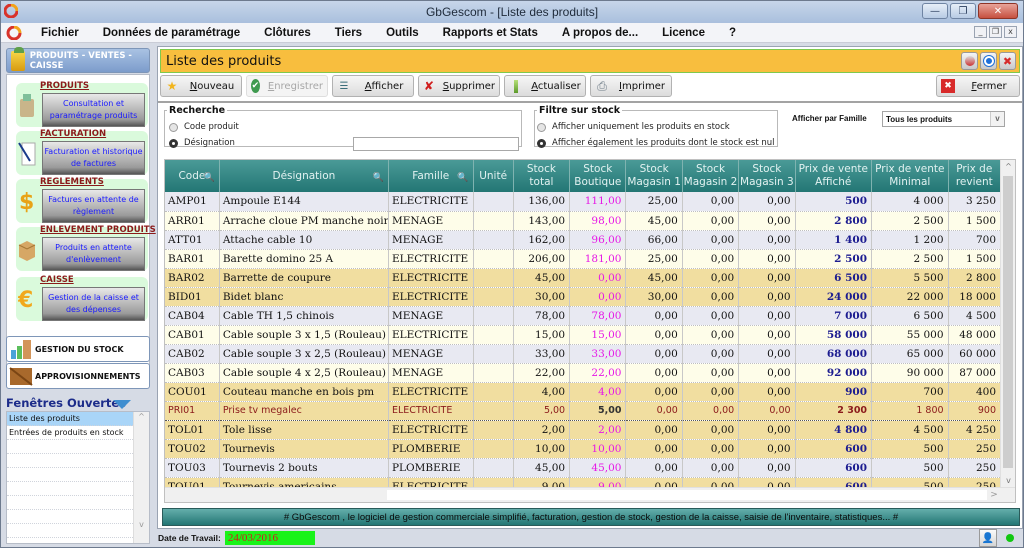  Describe the element at coordinates (910, 335) in the screenshot. I see `cell-prix-minimal: 55 000` at that location.